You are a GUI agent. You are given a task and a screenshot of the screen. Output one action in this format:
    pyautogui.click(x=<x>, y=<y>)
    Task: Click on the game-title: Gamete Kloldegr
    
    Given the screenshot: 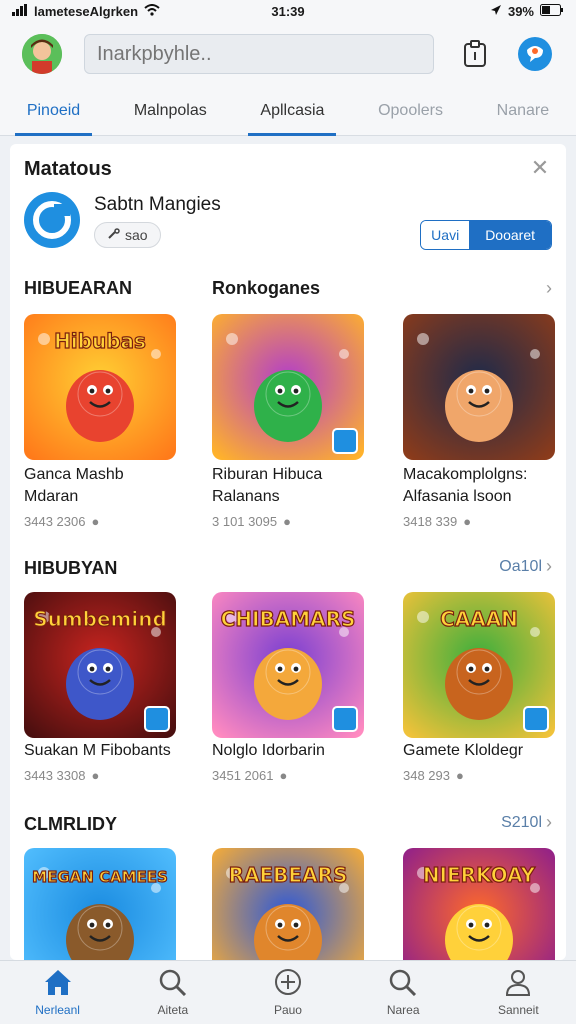 What is the action you would take?
    pyautogui.click(x=463, y=751)
    